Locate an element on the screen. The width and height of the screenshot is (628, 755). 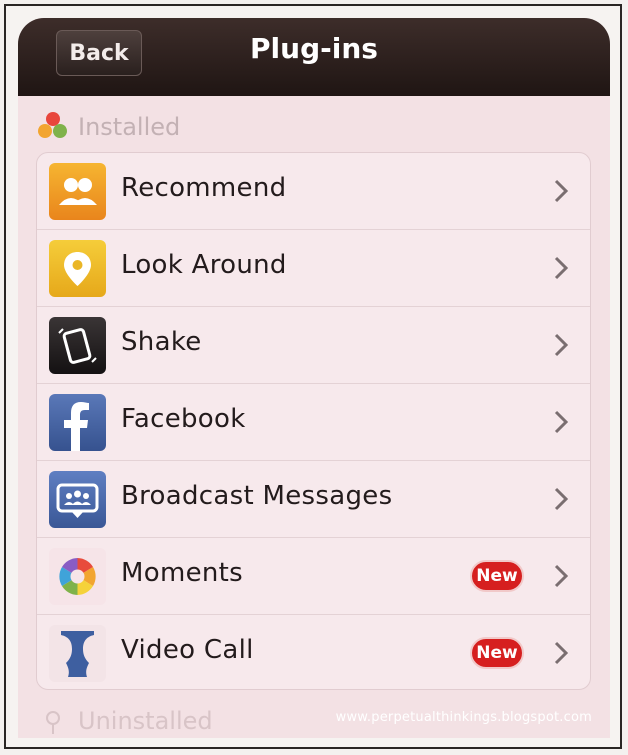
list-item-look-around: Look Around is located at coordinates (313, 268).